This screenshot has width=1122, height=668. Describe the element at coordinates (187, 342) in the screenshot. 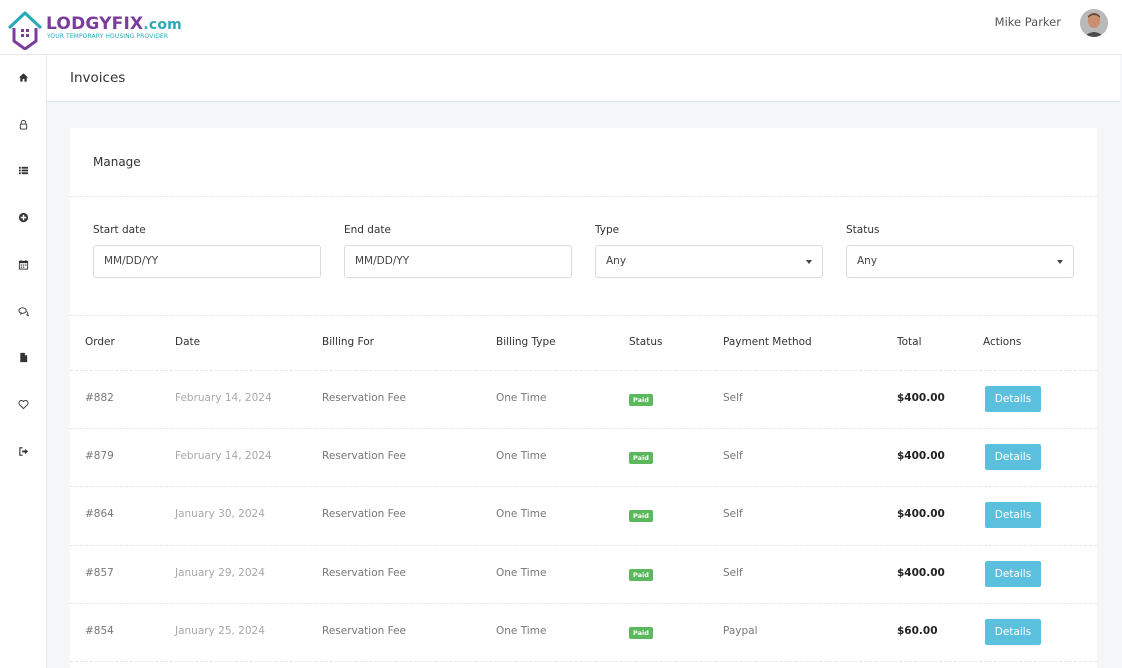

I see `column-header-date: Date` at that location.